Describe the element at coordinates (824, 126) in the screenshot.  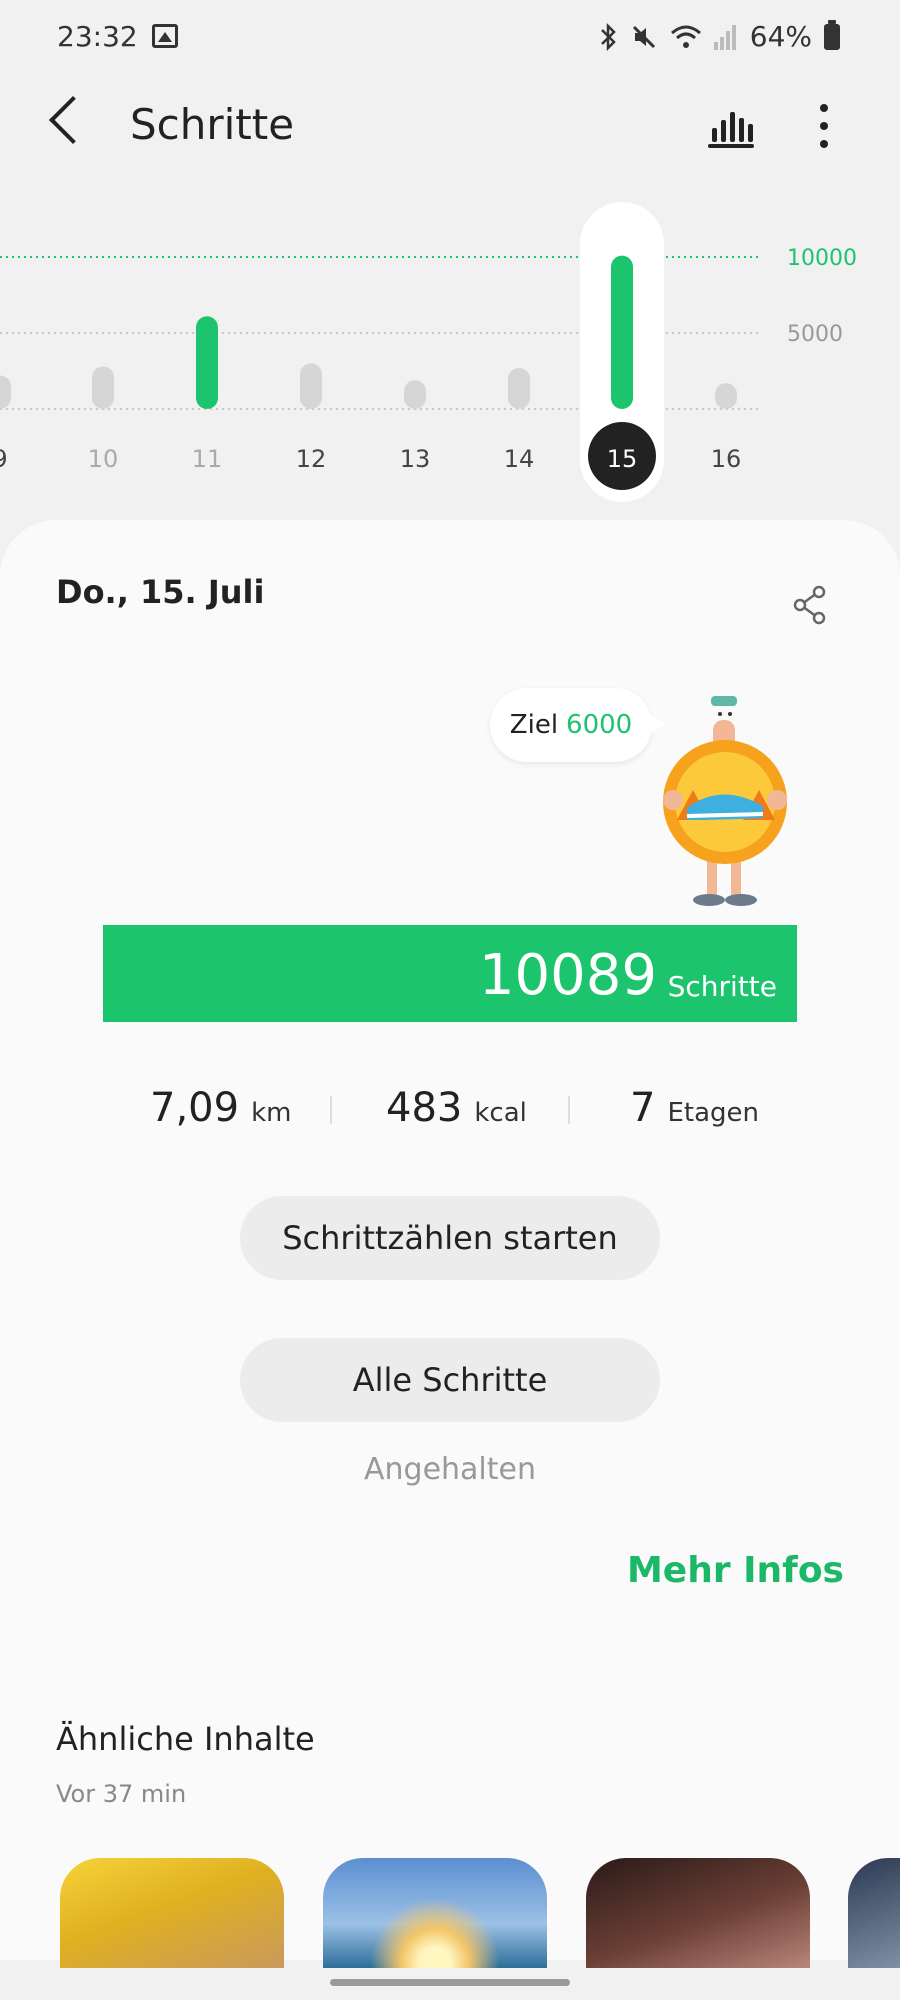
I see `more-vertical-icon` at that location.